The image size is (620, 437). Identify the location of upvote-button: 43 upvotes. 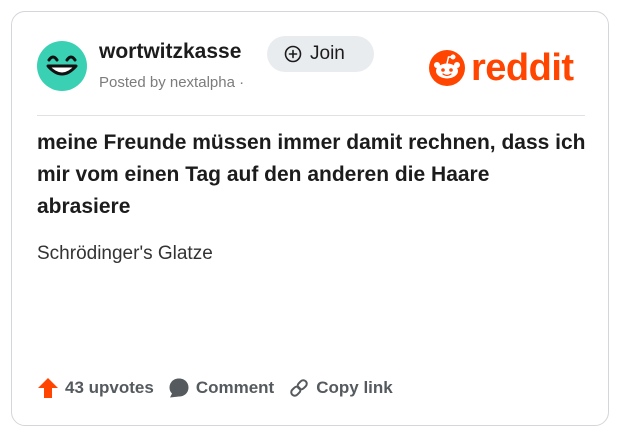
(95, 388).